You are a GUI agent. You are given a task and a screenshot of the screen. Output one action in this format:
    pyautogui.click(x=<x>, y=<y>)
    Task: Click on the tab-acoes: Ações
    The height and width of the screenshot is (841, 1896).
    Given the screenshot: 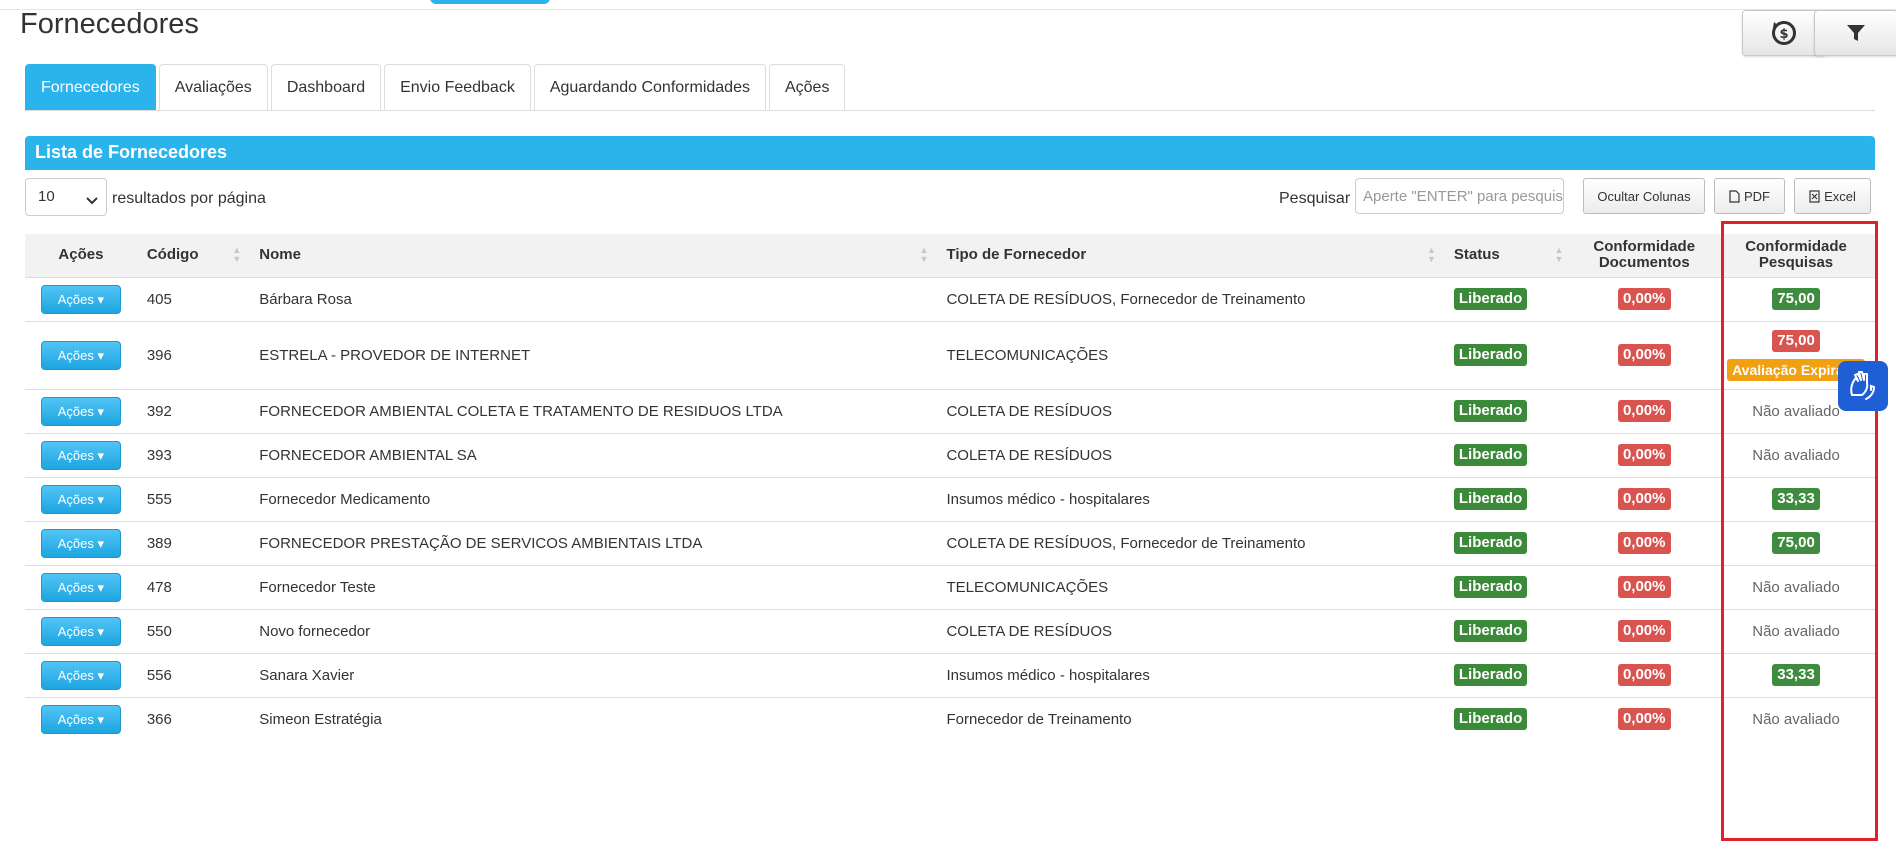 What is the action you would take?
    pyautogui.click(x=807, y=87)
    